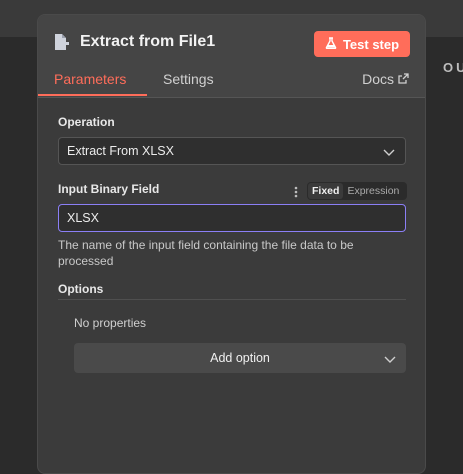 Image resolution: width=463 pixels, height=474 pixels. What do you see at coordinates (110, 323) in the screenshot?
I see `no-properties-text: No properties` at bounding box center [110, 323].